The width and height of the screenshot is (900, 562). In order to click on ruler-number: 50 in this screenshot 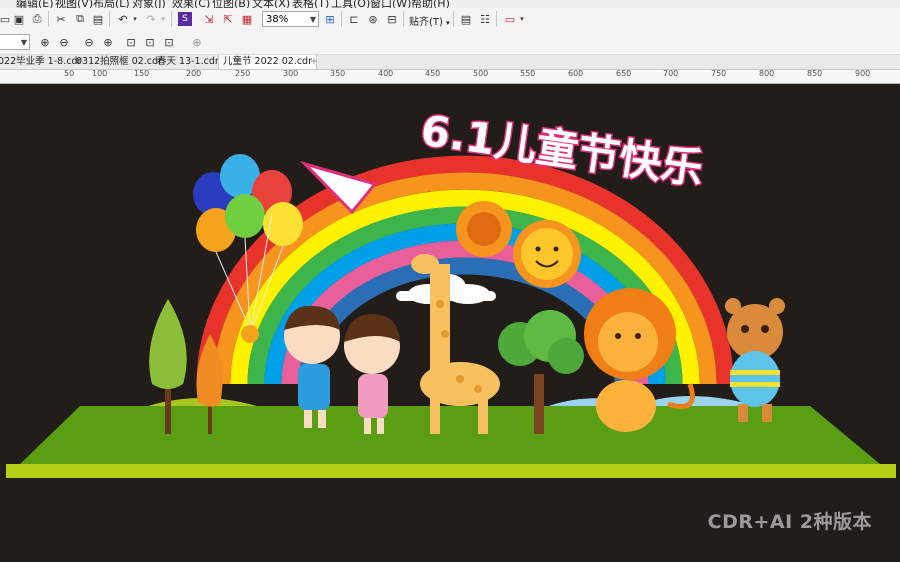, I will do `click(69, 73)`.